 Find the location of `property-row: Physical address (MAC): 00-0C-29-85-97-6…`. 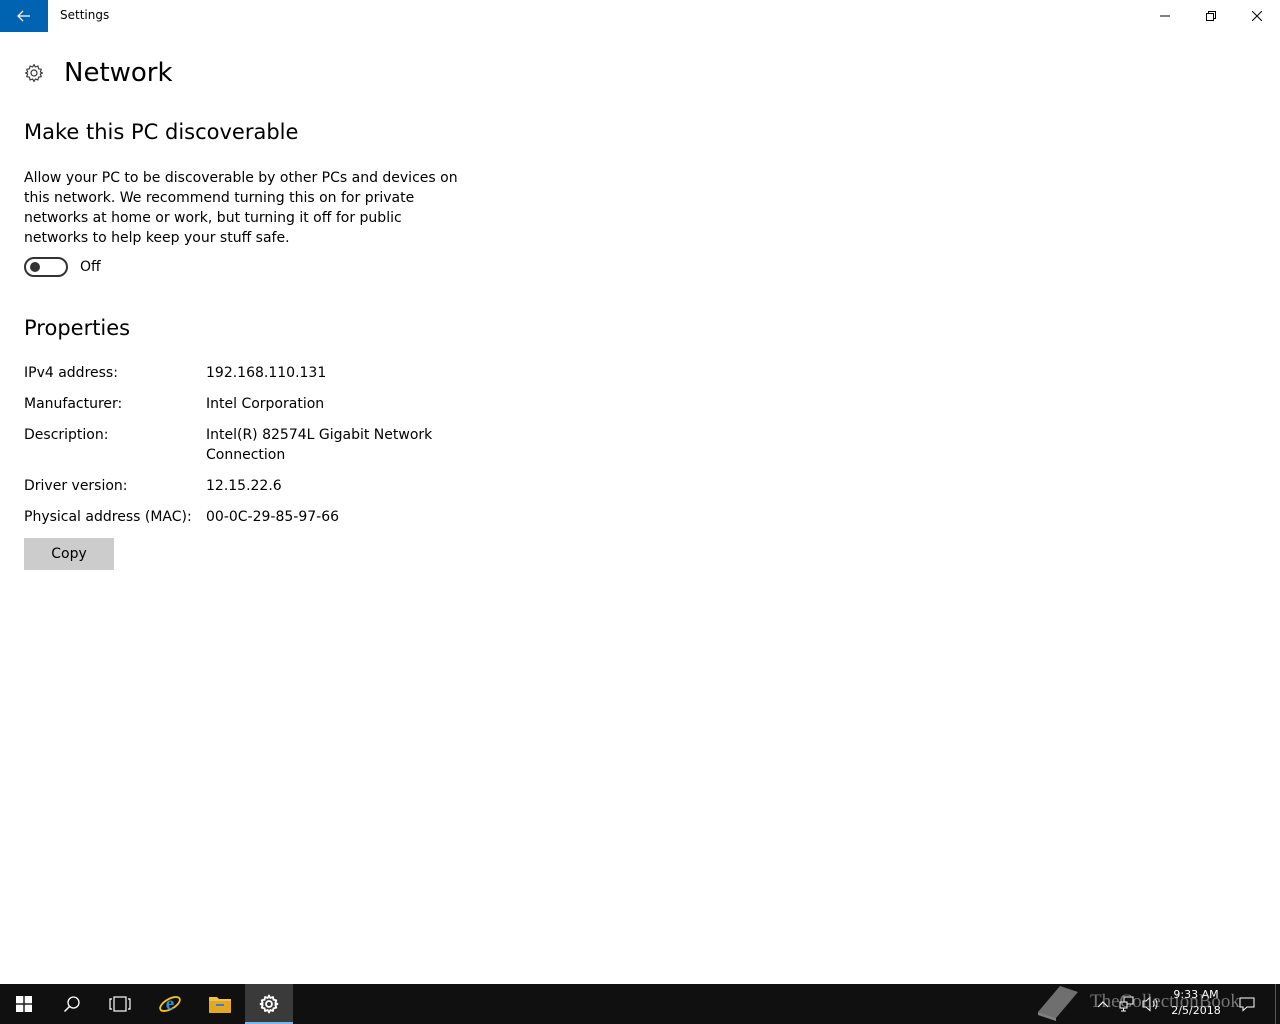

property-row: Physical address (MAC): 00-0C-29-85-97-6… is located at coordinates (245, 517).